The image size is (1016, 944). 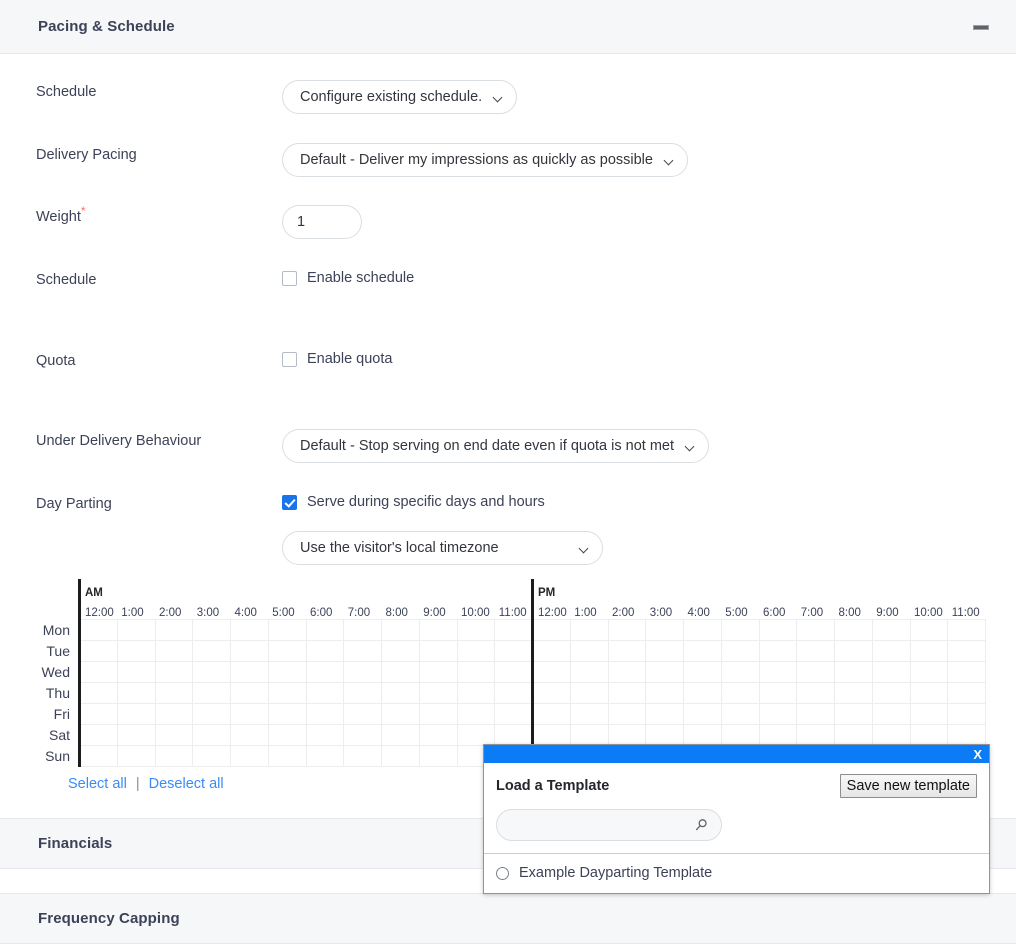 I want to click on save-new-template-button: Save new template, so click(x=908, y=786).